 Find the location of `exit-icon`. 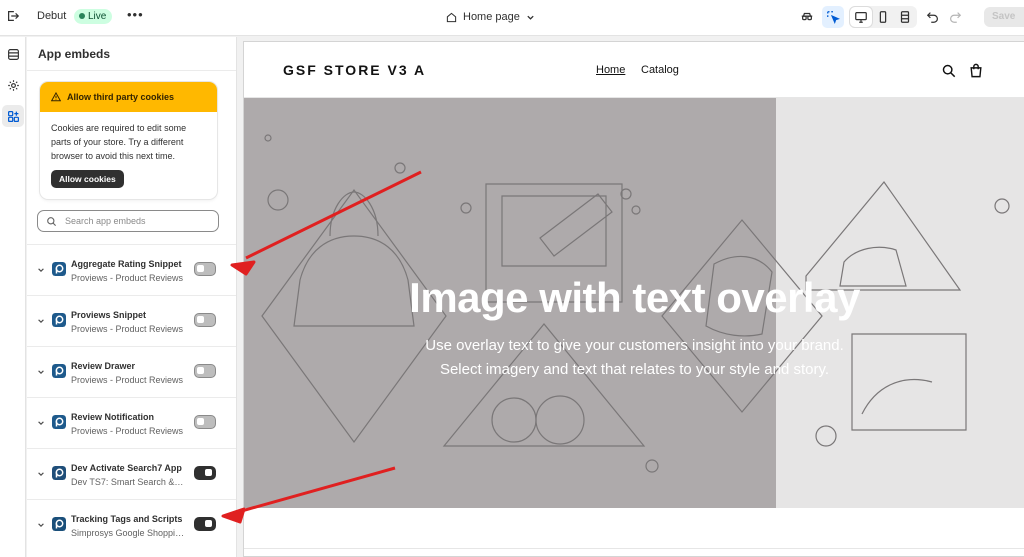

exit-icon is located at coordinates (13, 16).